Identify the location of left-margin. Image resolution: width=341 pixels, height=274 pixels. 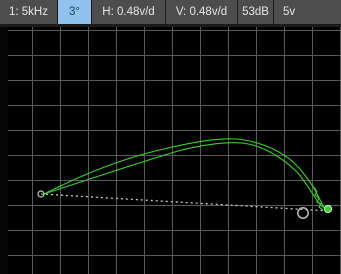
(4, 150).